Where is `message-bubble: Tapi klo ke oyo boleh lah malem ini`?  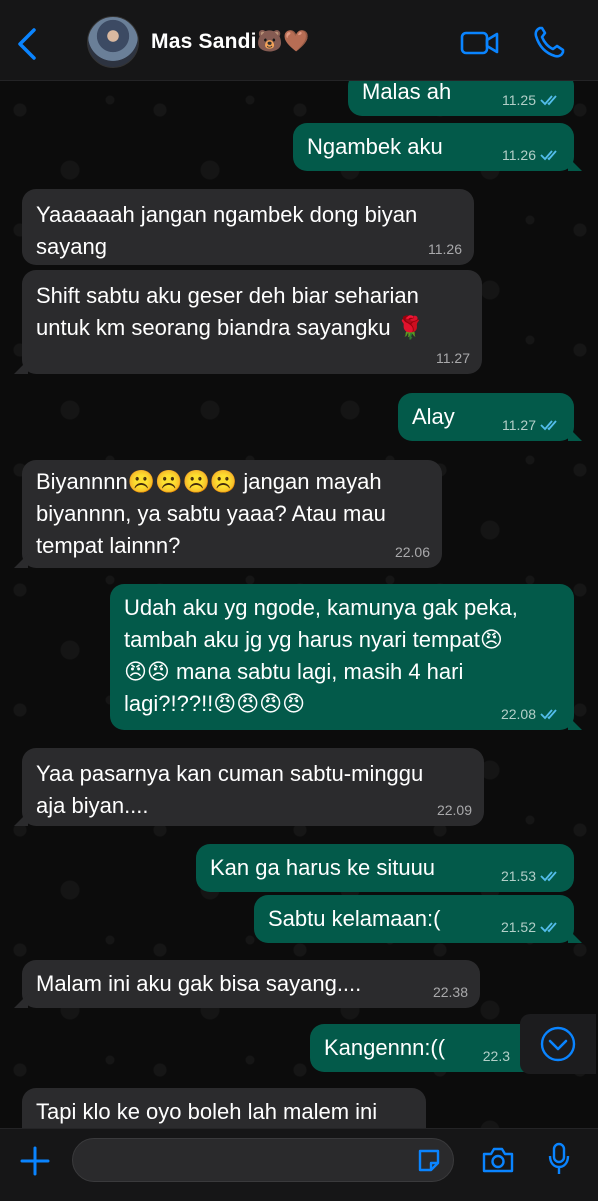 message-bubble: Tapi klo ke oyo boleh lah malem ini is located at coordinates (224, 1108).